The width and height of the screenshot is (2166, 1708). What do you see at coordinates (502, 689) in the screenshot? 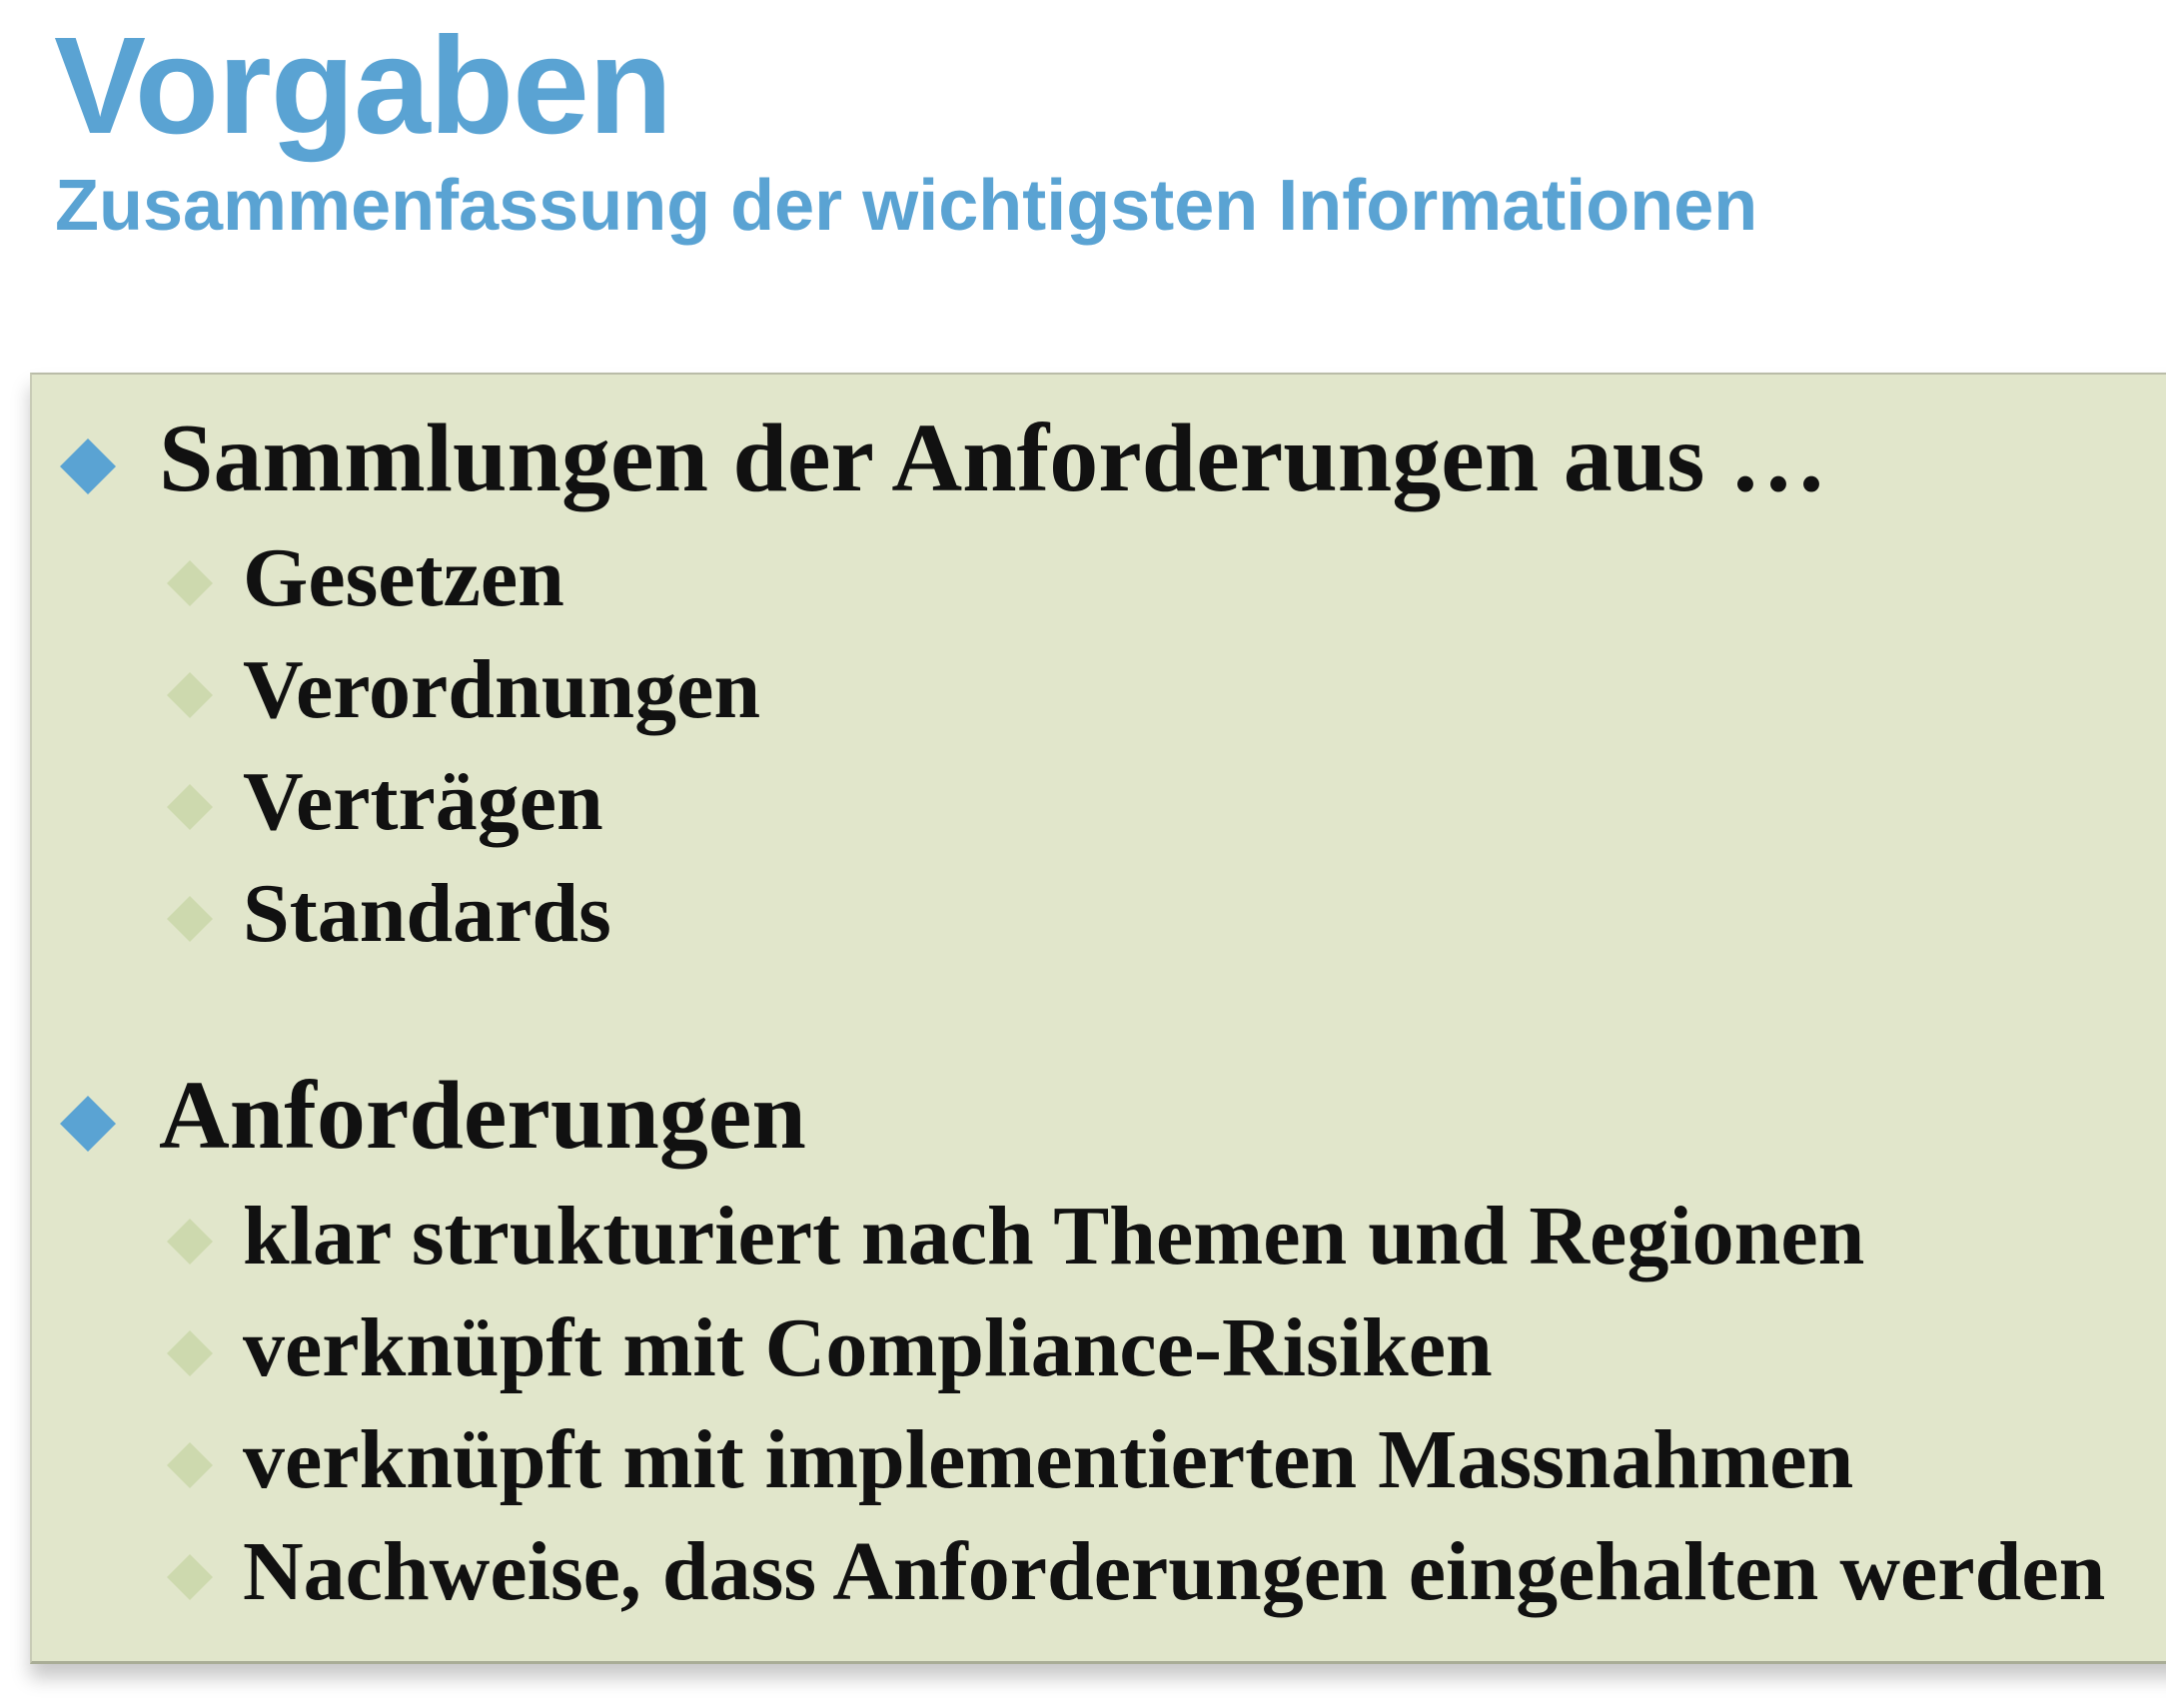
I see `list-item: Verordnungen` at bounding box center [502, 689].